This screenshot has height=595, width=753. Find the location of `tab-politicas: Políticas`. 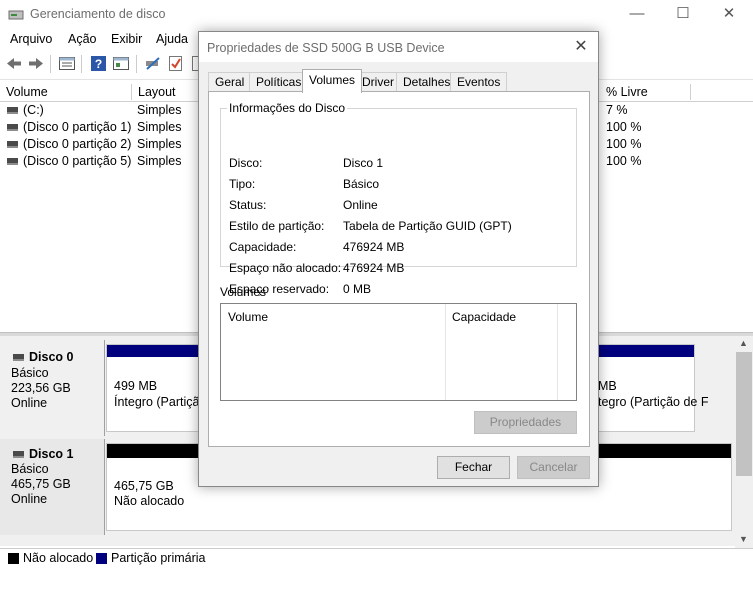

tab-politicas: Políticas is located at coordinates (279, 82).